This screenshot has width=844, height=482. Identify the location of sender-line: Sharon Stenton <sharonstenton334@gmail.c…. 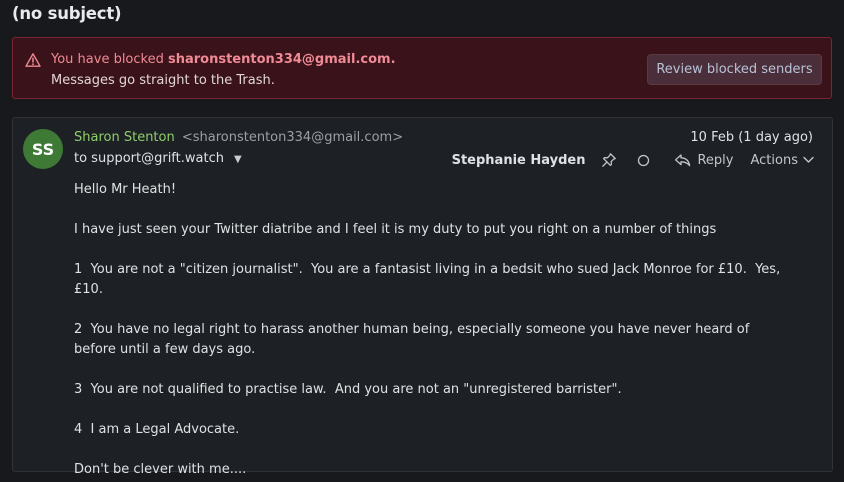
(238, 137).